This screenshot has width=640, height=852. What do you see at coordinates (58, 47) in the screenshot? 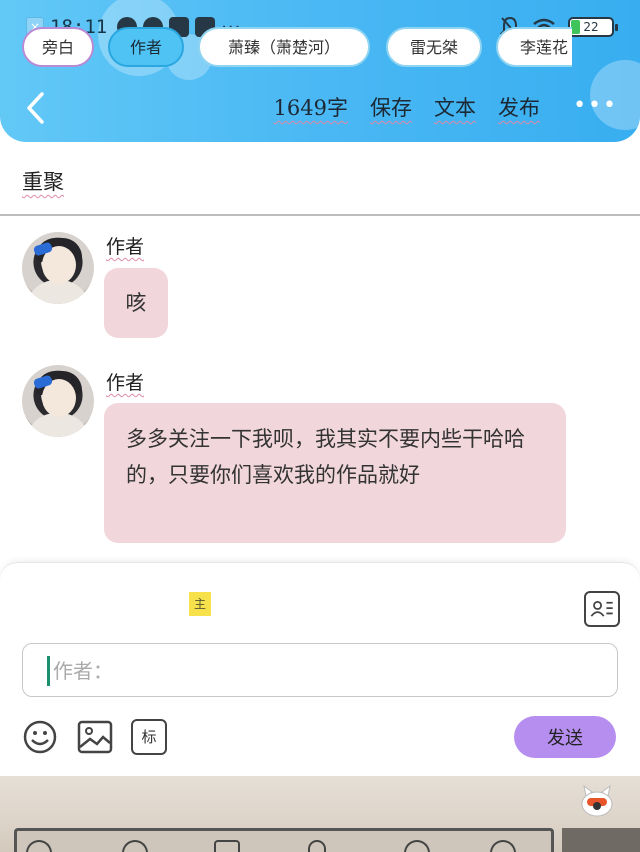
I see `role-chip-narrator: 旁白` at bounding box center [58, 47].